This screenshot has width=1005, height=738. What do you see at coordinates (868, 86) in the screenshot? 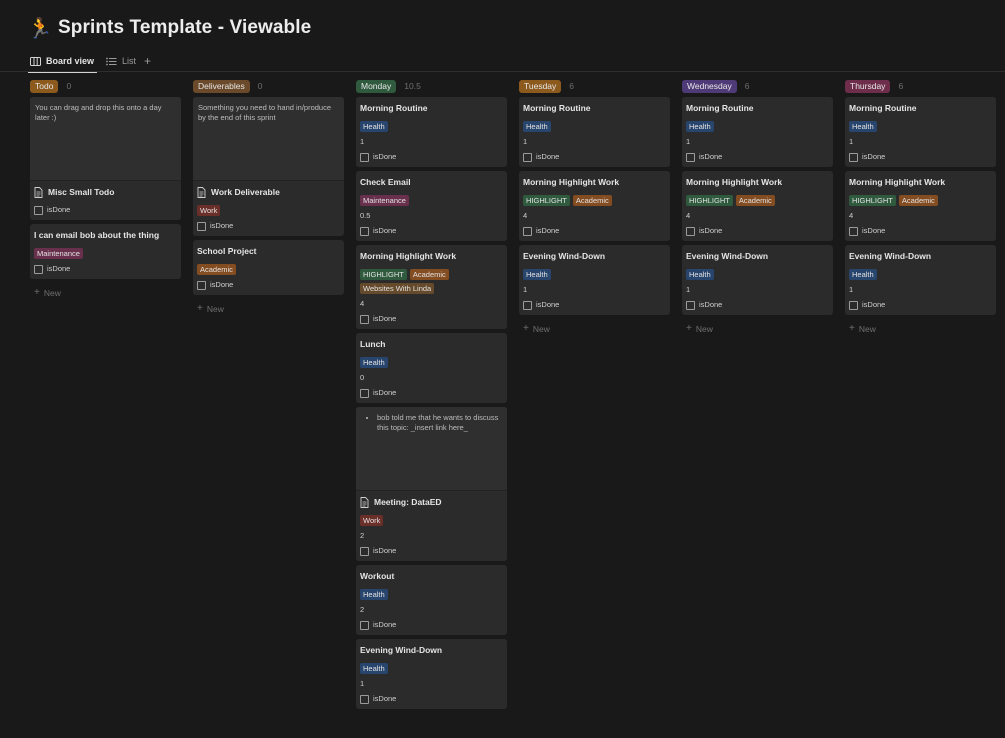
I see `column-label: Thursday` at bounding box center [868, 86].